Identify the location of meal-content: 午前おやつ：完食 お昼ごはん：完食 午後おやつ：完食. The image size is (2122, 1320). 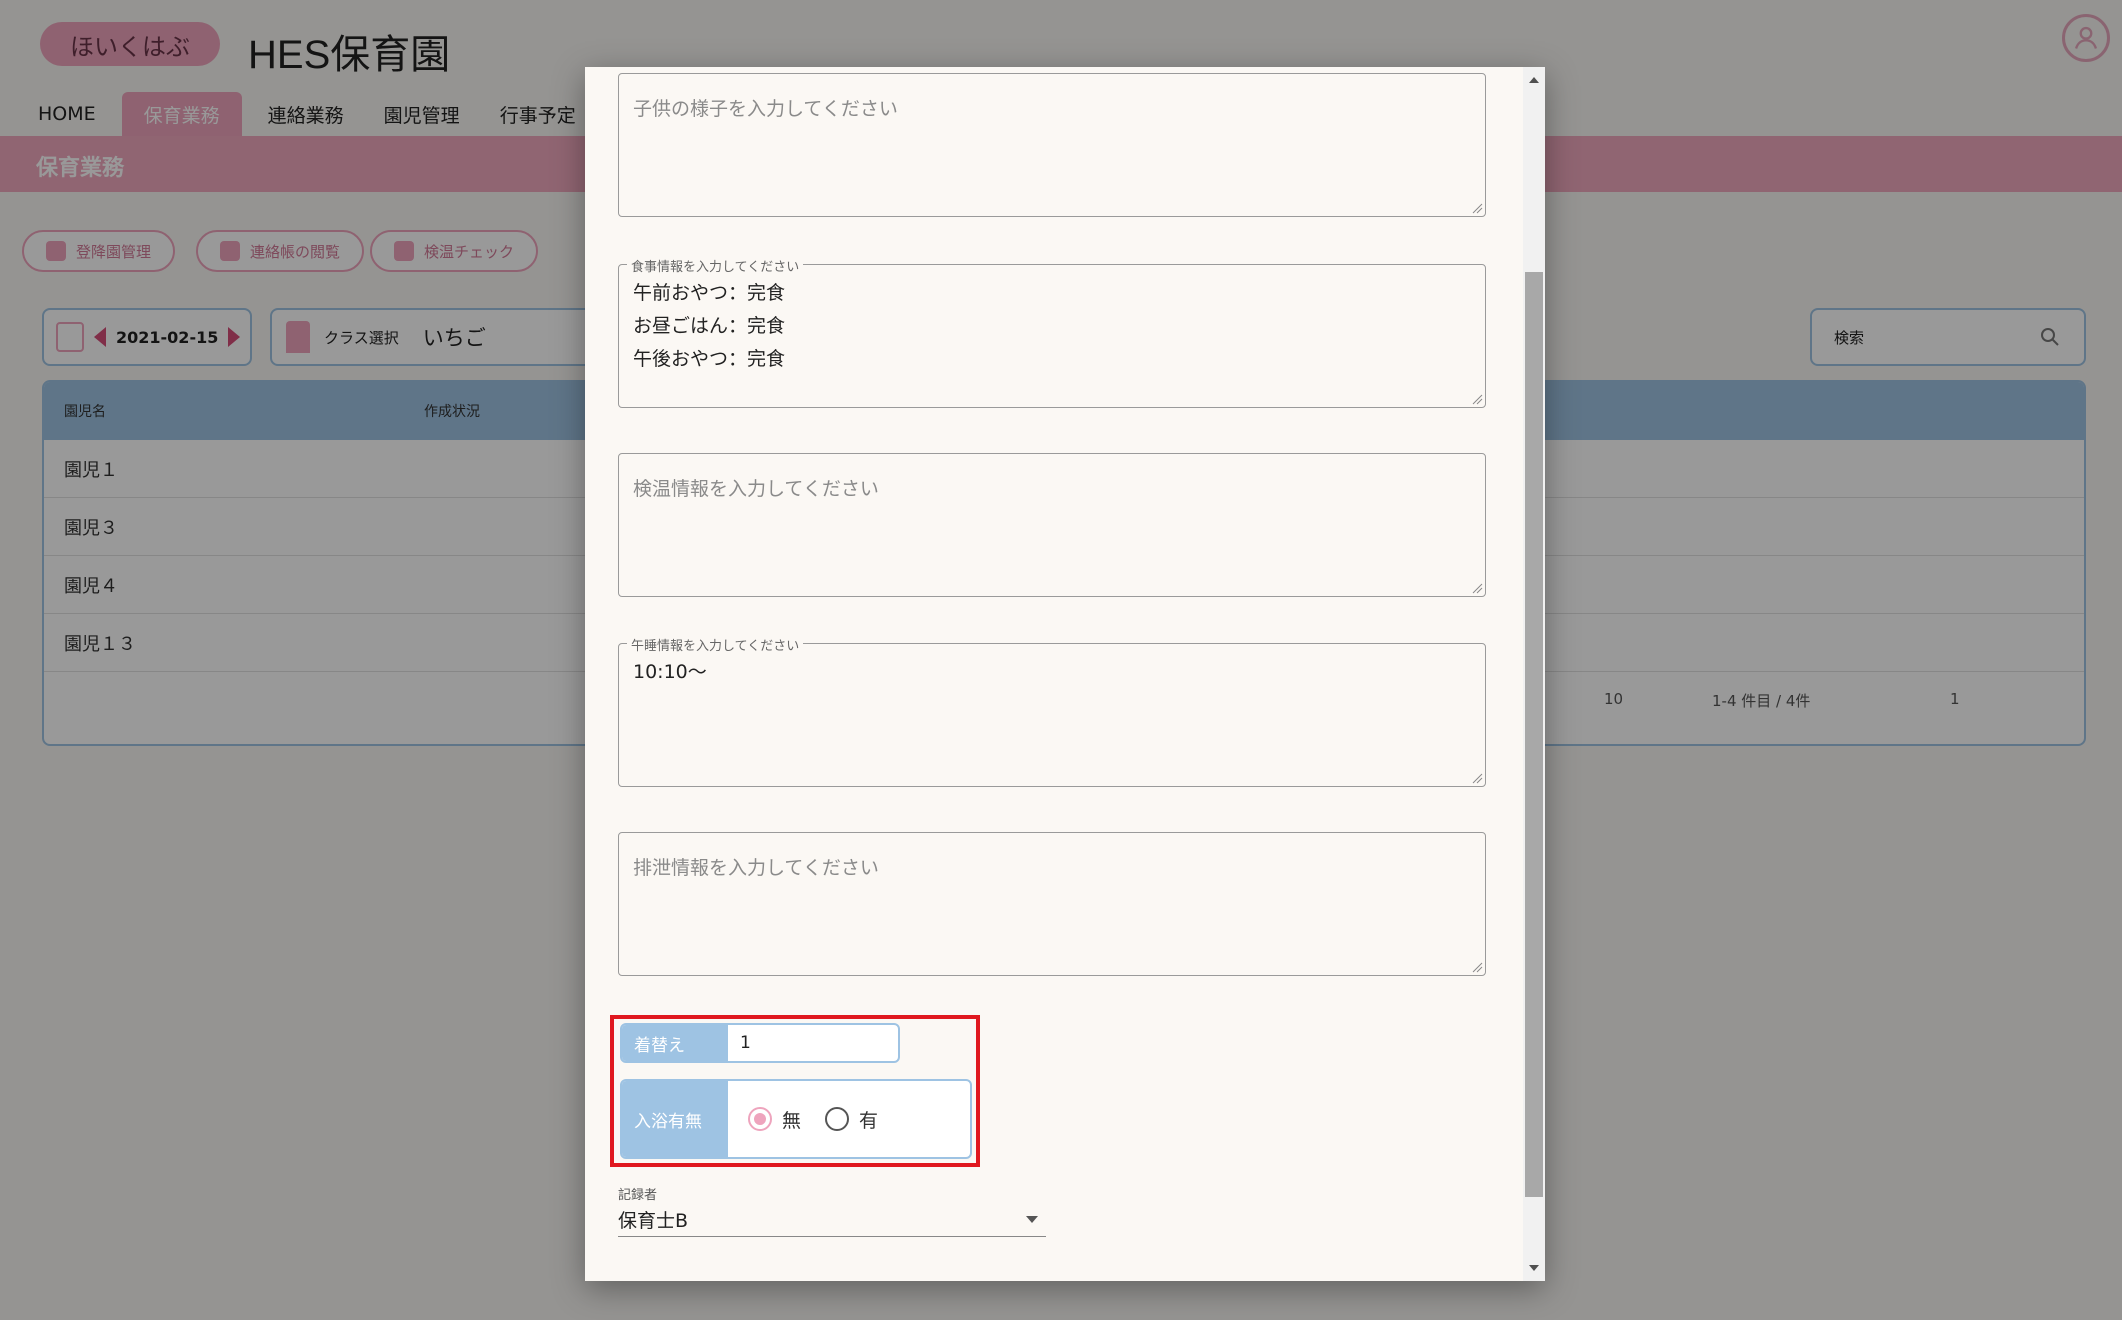
(709, 326).